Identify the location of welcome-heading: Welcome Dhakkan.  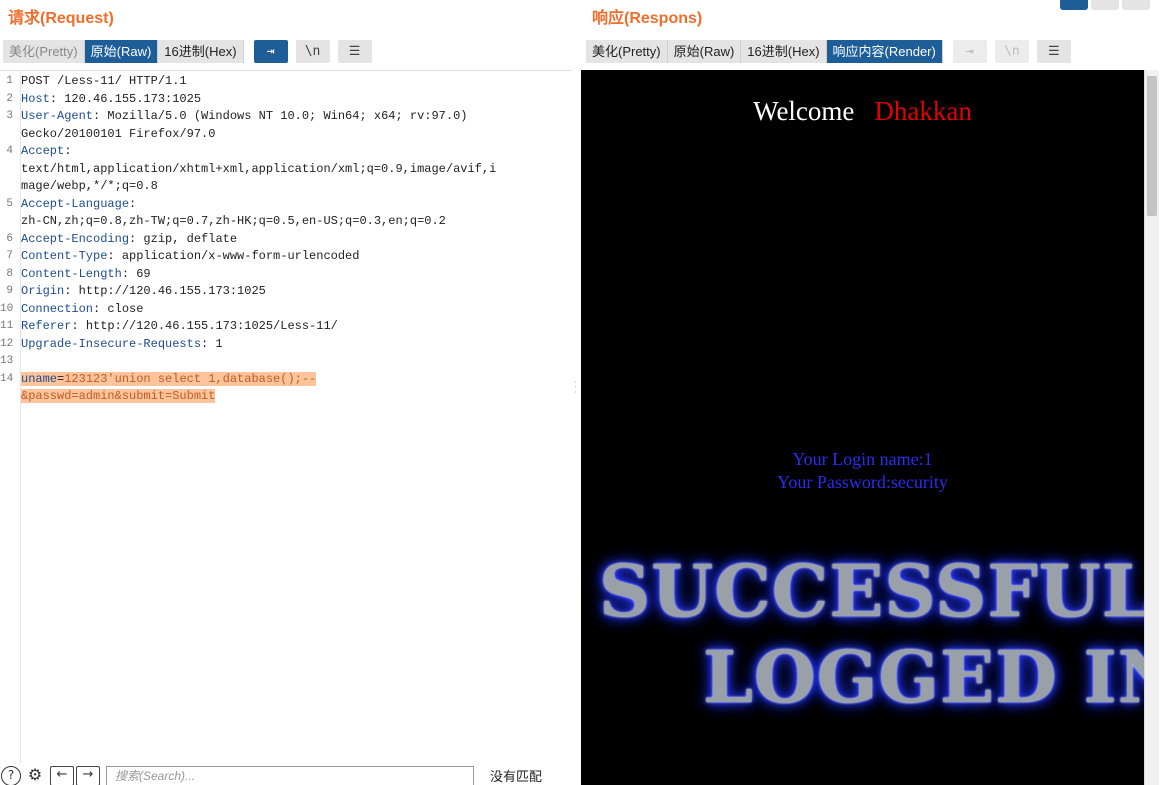
(862, 111).